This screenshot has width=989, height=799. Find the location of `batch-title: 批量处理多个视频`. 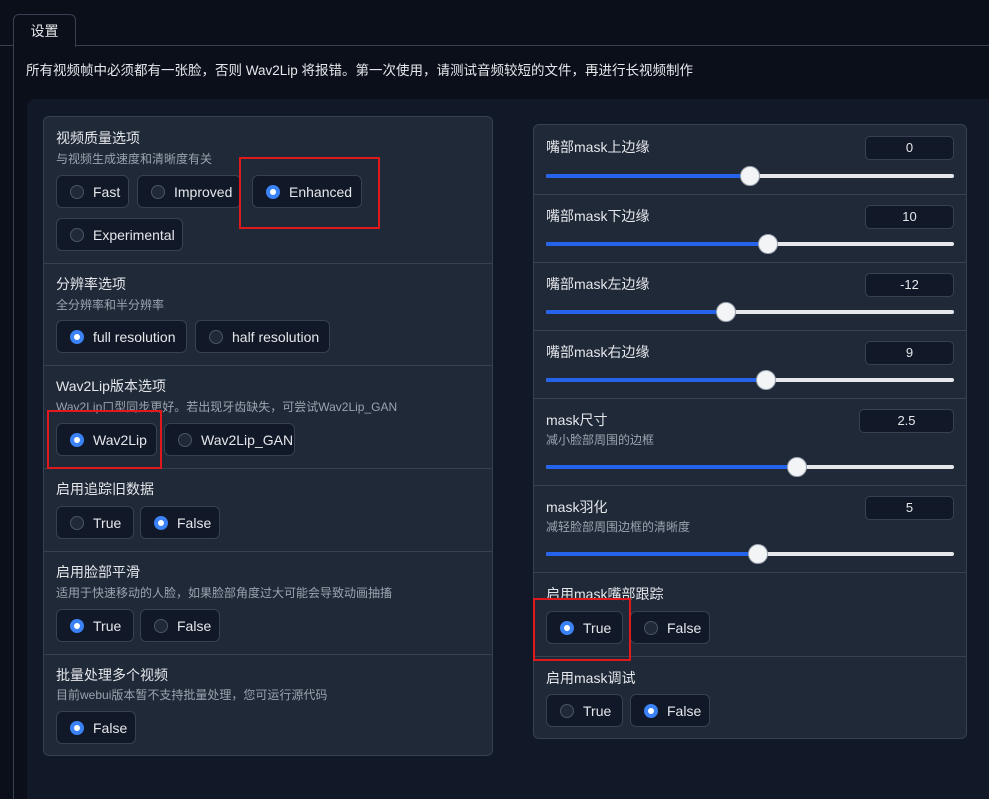

batch-title: 批量处理多个视频 is located at coordinates (112, 675).